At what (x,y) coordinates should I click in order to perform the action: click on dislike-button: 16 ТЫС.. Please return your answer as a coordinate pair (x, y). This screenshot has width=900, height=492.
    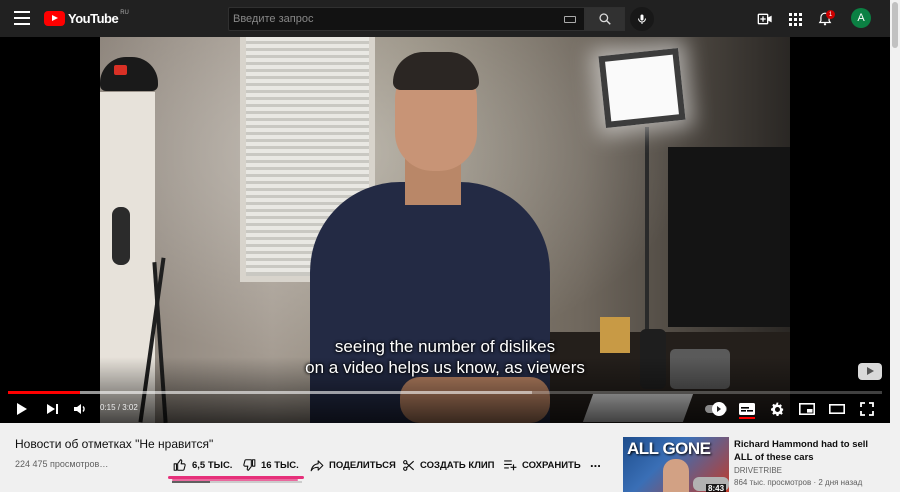
    Looking at the image, I should click on (270, 465).